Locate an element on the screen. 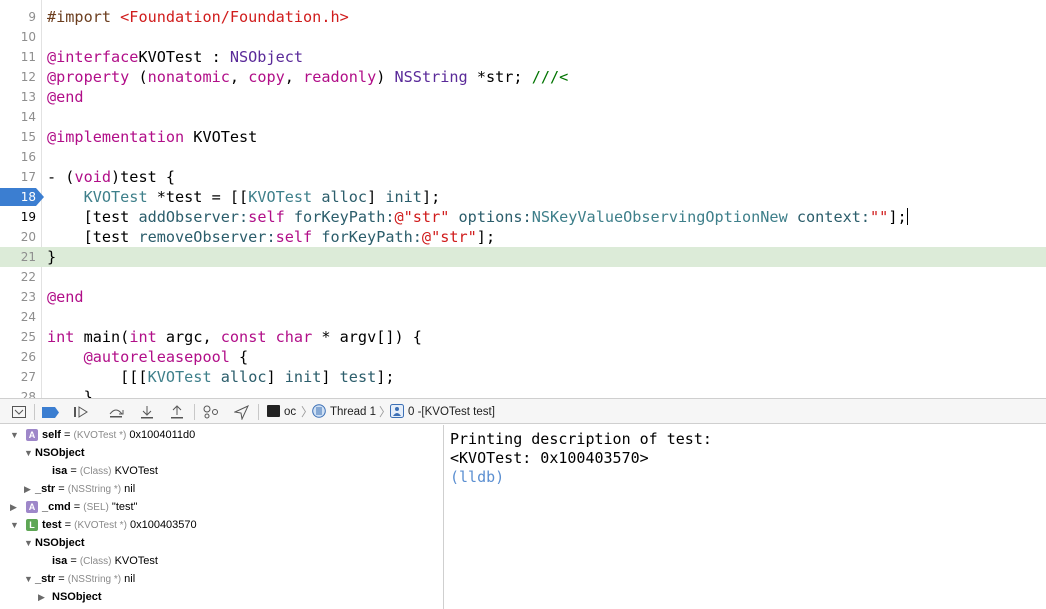 The image size is (1046, 609). line-number: 14 is located at coordinates (19, 117).